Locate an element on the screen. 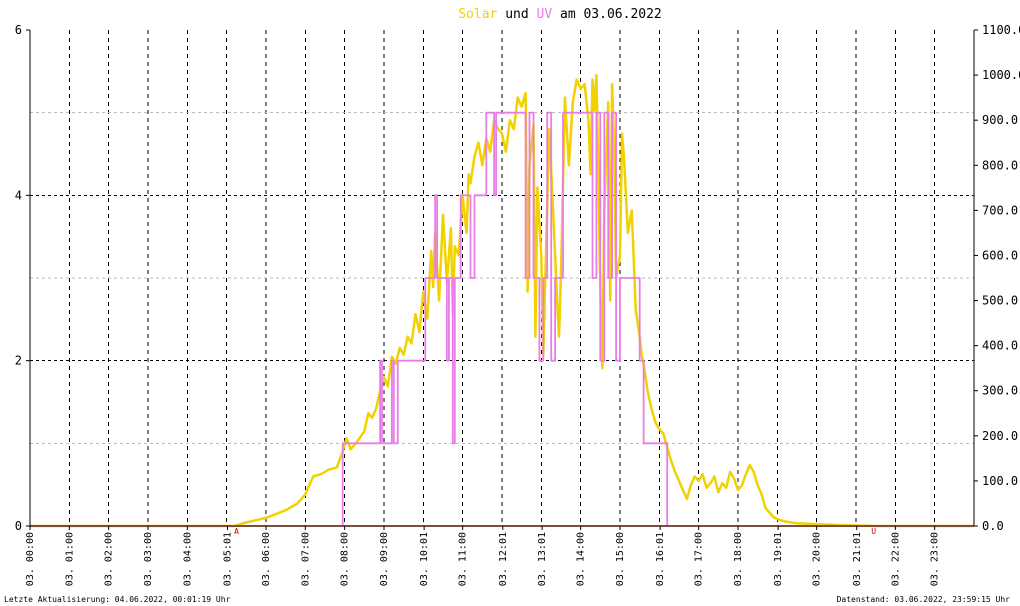  x-tick-label: 03. 03:00 is located at coordinates (148, 559).